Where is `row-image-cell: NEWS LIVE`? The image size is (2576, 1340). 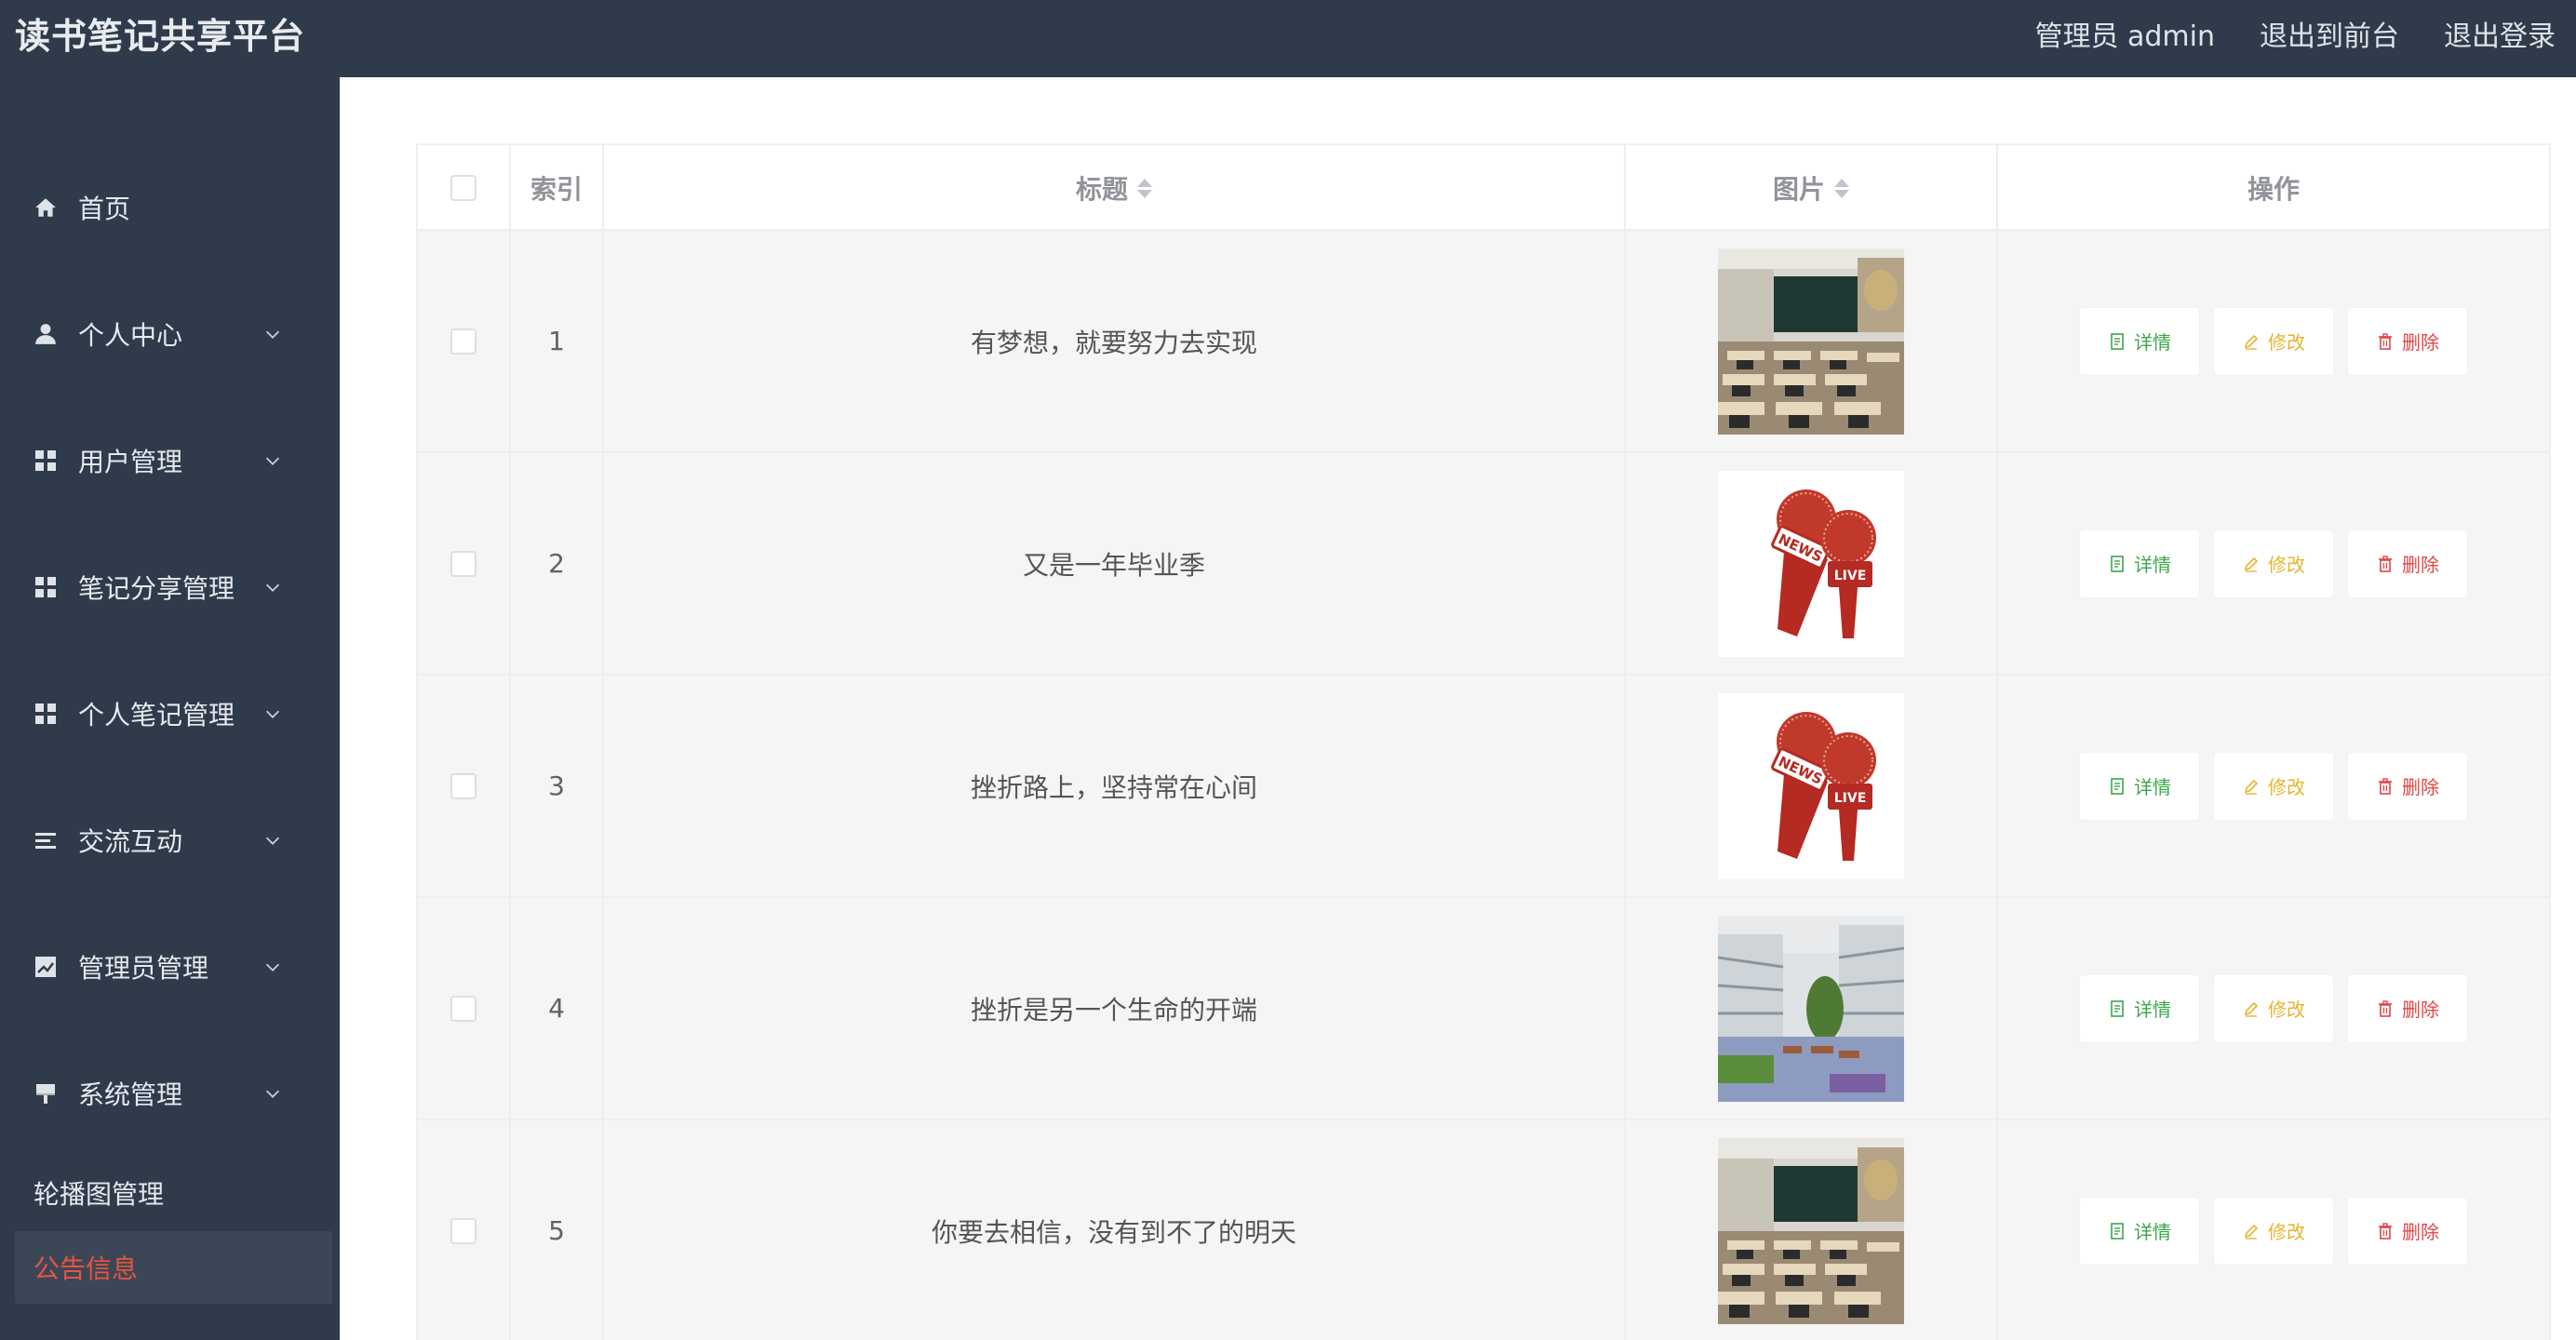 row-image-cell: NEWS LIVE is located at coordinates (1812, 563).